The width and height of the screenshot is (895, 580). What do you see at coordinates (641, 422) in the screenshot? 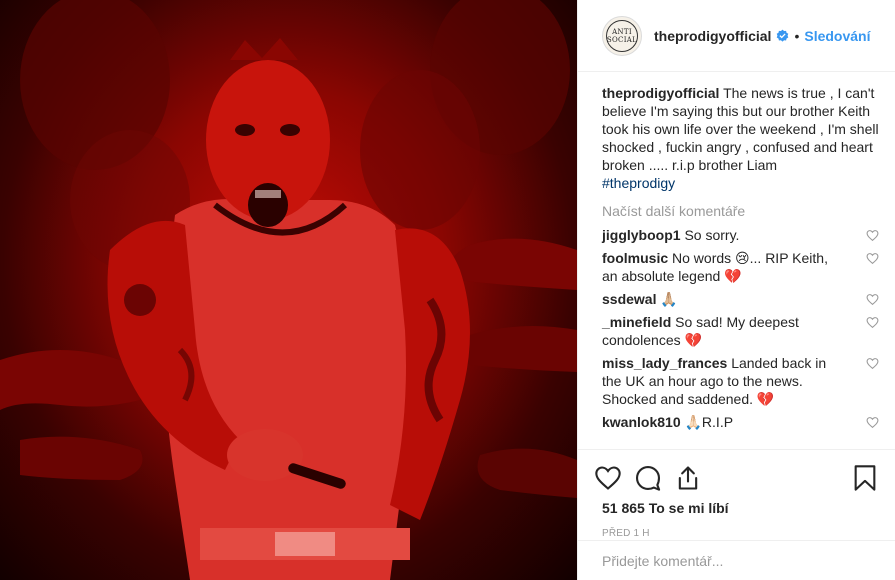
I see `comment-username: kwanlok810` at bounding box center [641, 422].